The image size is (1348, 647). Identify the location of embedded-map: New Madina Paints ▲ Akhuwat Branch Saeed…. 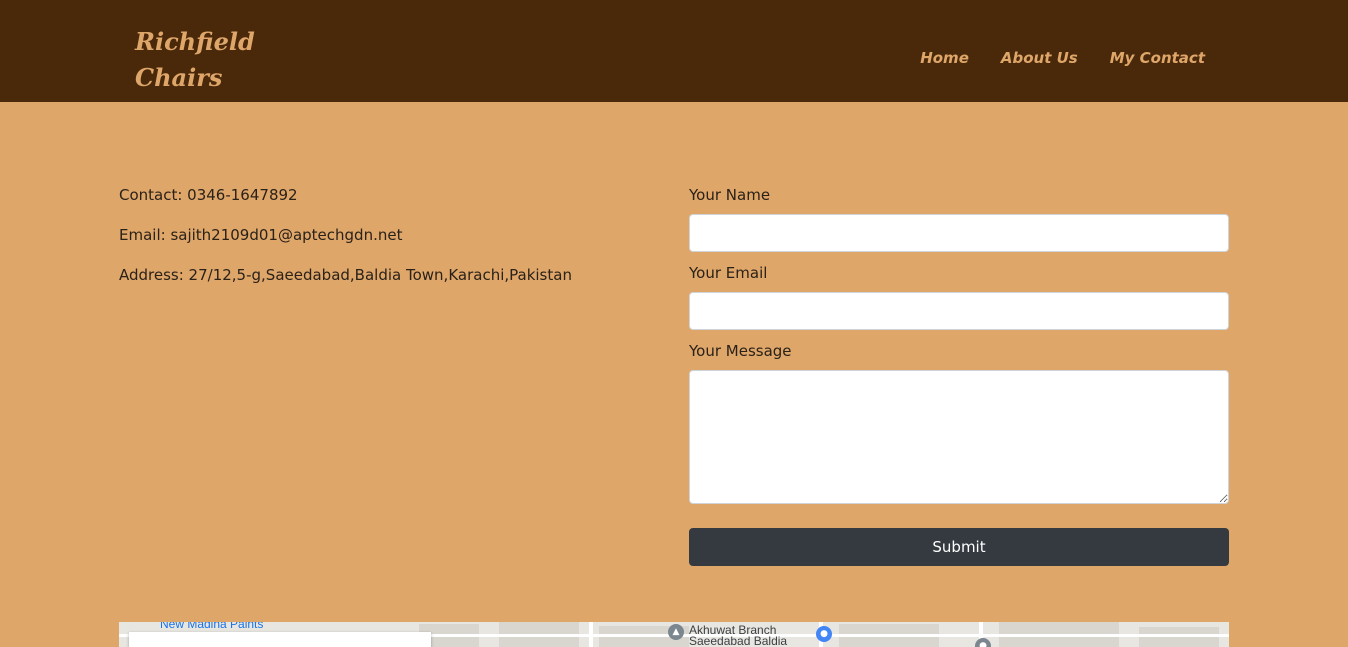
(674, 634).